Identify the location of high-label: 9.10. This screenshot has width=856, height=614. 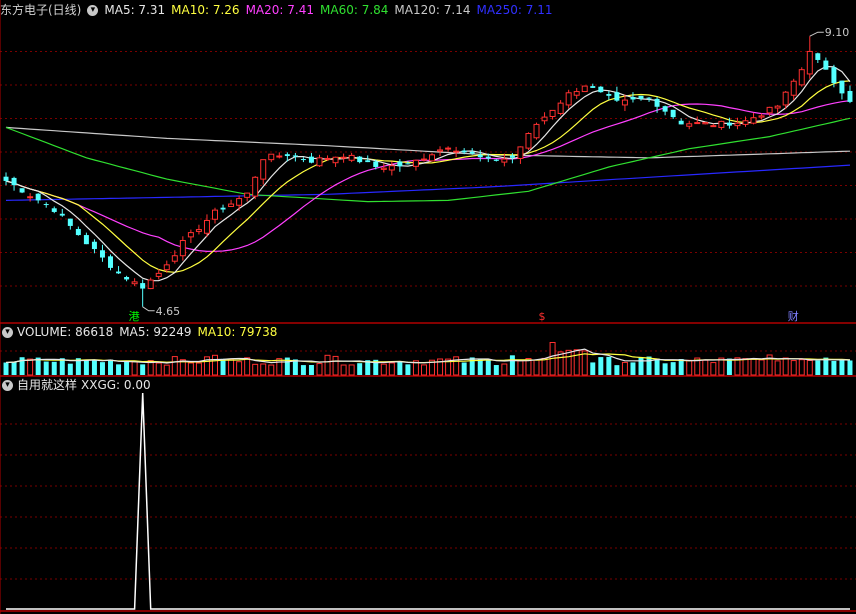
(837, 32).